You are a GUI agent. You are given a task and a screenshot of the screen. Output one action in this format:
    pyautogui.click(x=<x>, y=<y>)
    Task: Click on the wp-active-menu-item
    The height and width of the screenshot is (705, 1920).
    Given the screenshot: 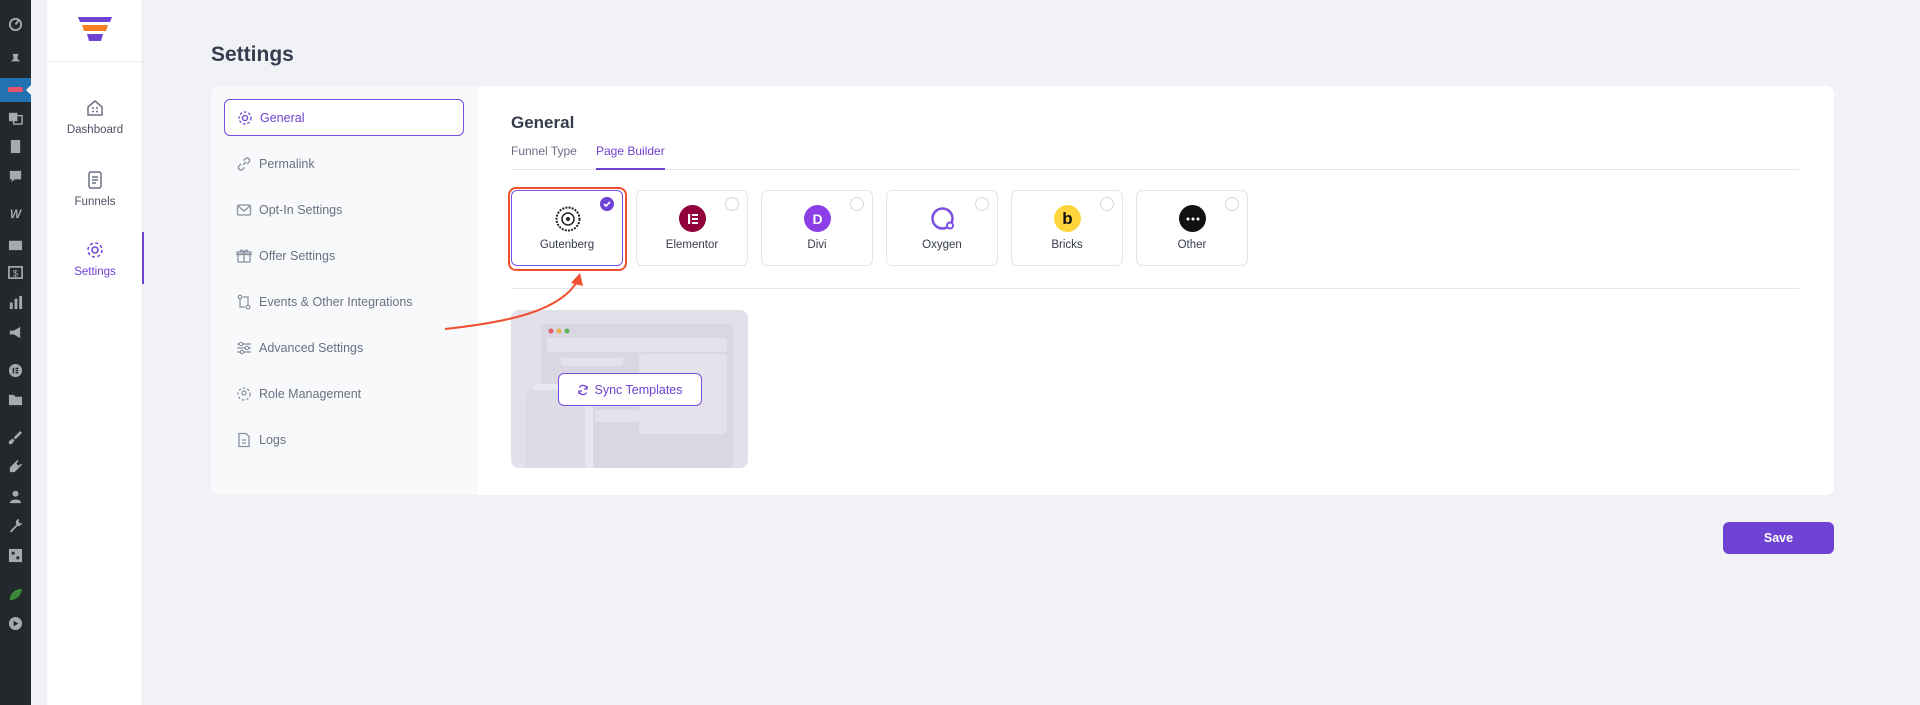 What is the action you would take?
    pyautogui.click(x=15, y=90)
    